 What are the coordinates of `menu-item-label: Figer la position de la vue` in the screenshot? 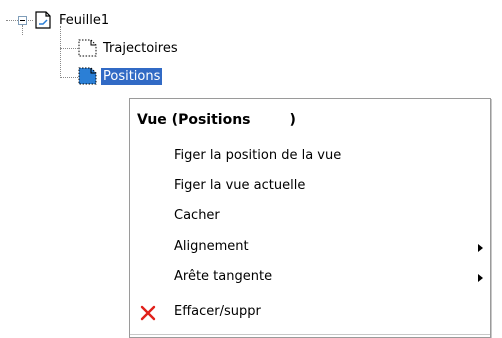 It's located at (258, 155).